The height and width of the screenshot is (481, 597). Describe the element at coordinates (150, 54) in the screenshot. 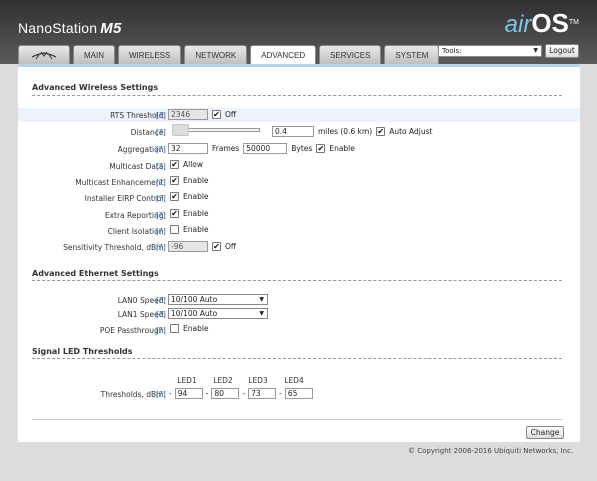

I see `tab-wireless: WIRELESS` at that location.